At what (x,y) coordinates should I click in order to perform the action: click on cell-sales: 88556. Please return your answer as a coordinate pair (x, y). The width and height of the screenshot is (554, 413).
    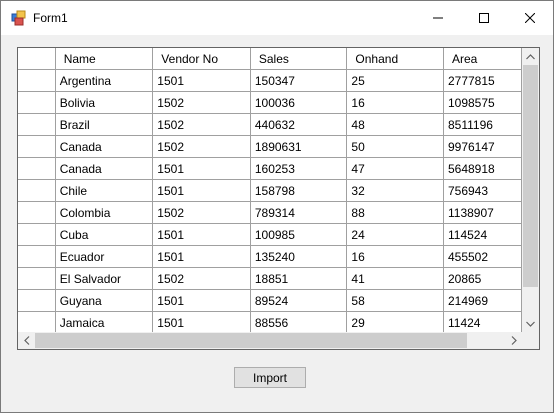
    Looking at the image, I should click on (299, 321).